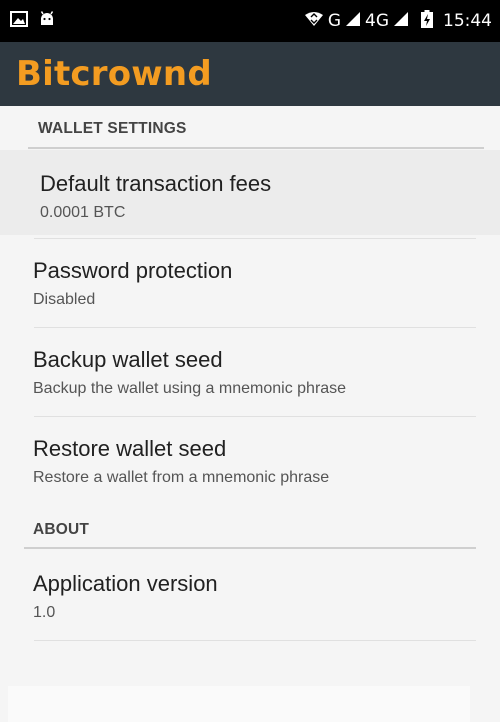 This screenshot has height=722, width=500. I want to click on status-bar: G 4G 15:44, so click(250, 21).